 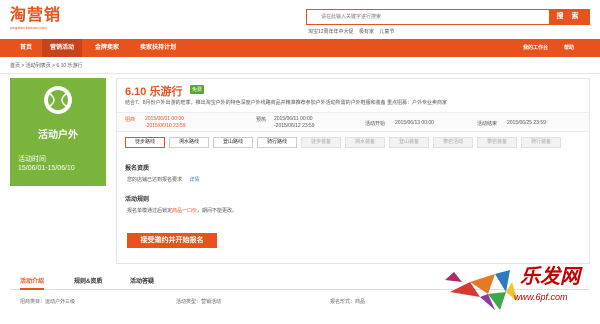 I want to click on free-badge: 免费, so click(x=197, y=89).